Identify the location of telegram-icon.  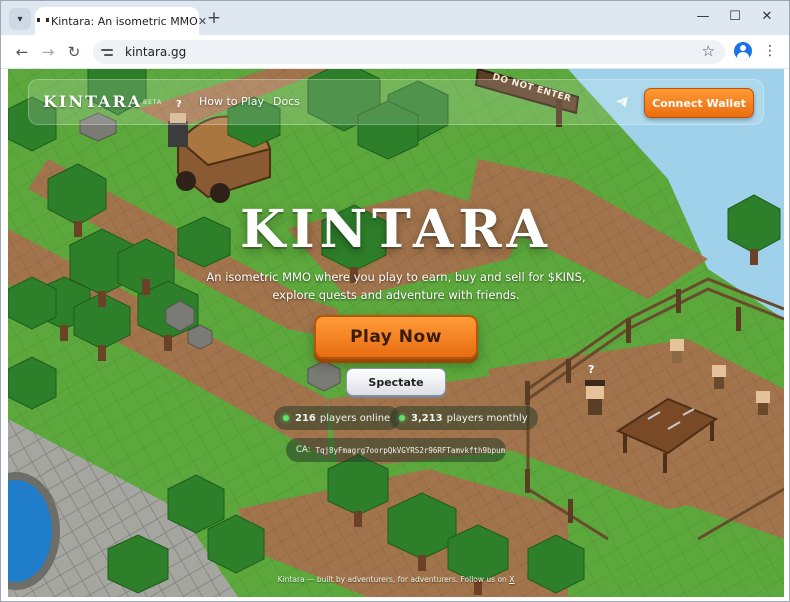
(622, 102).